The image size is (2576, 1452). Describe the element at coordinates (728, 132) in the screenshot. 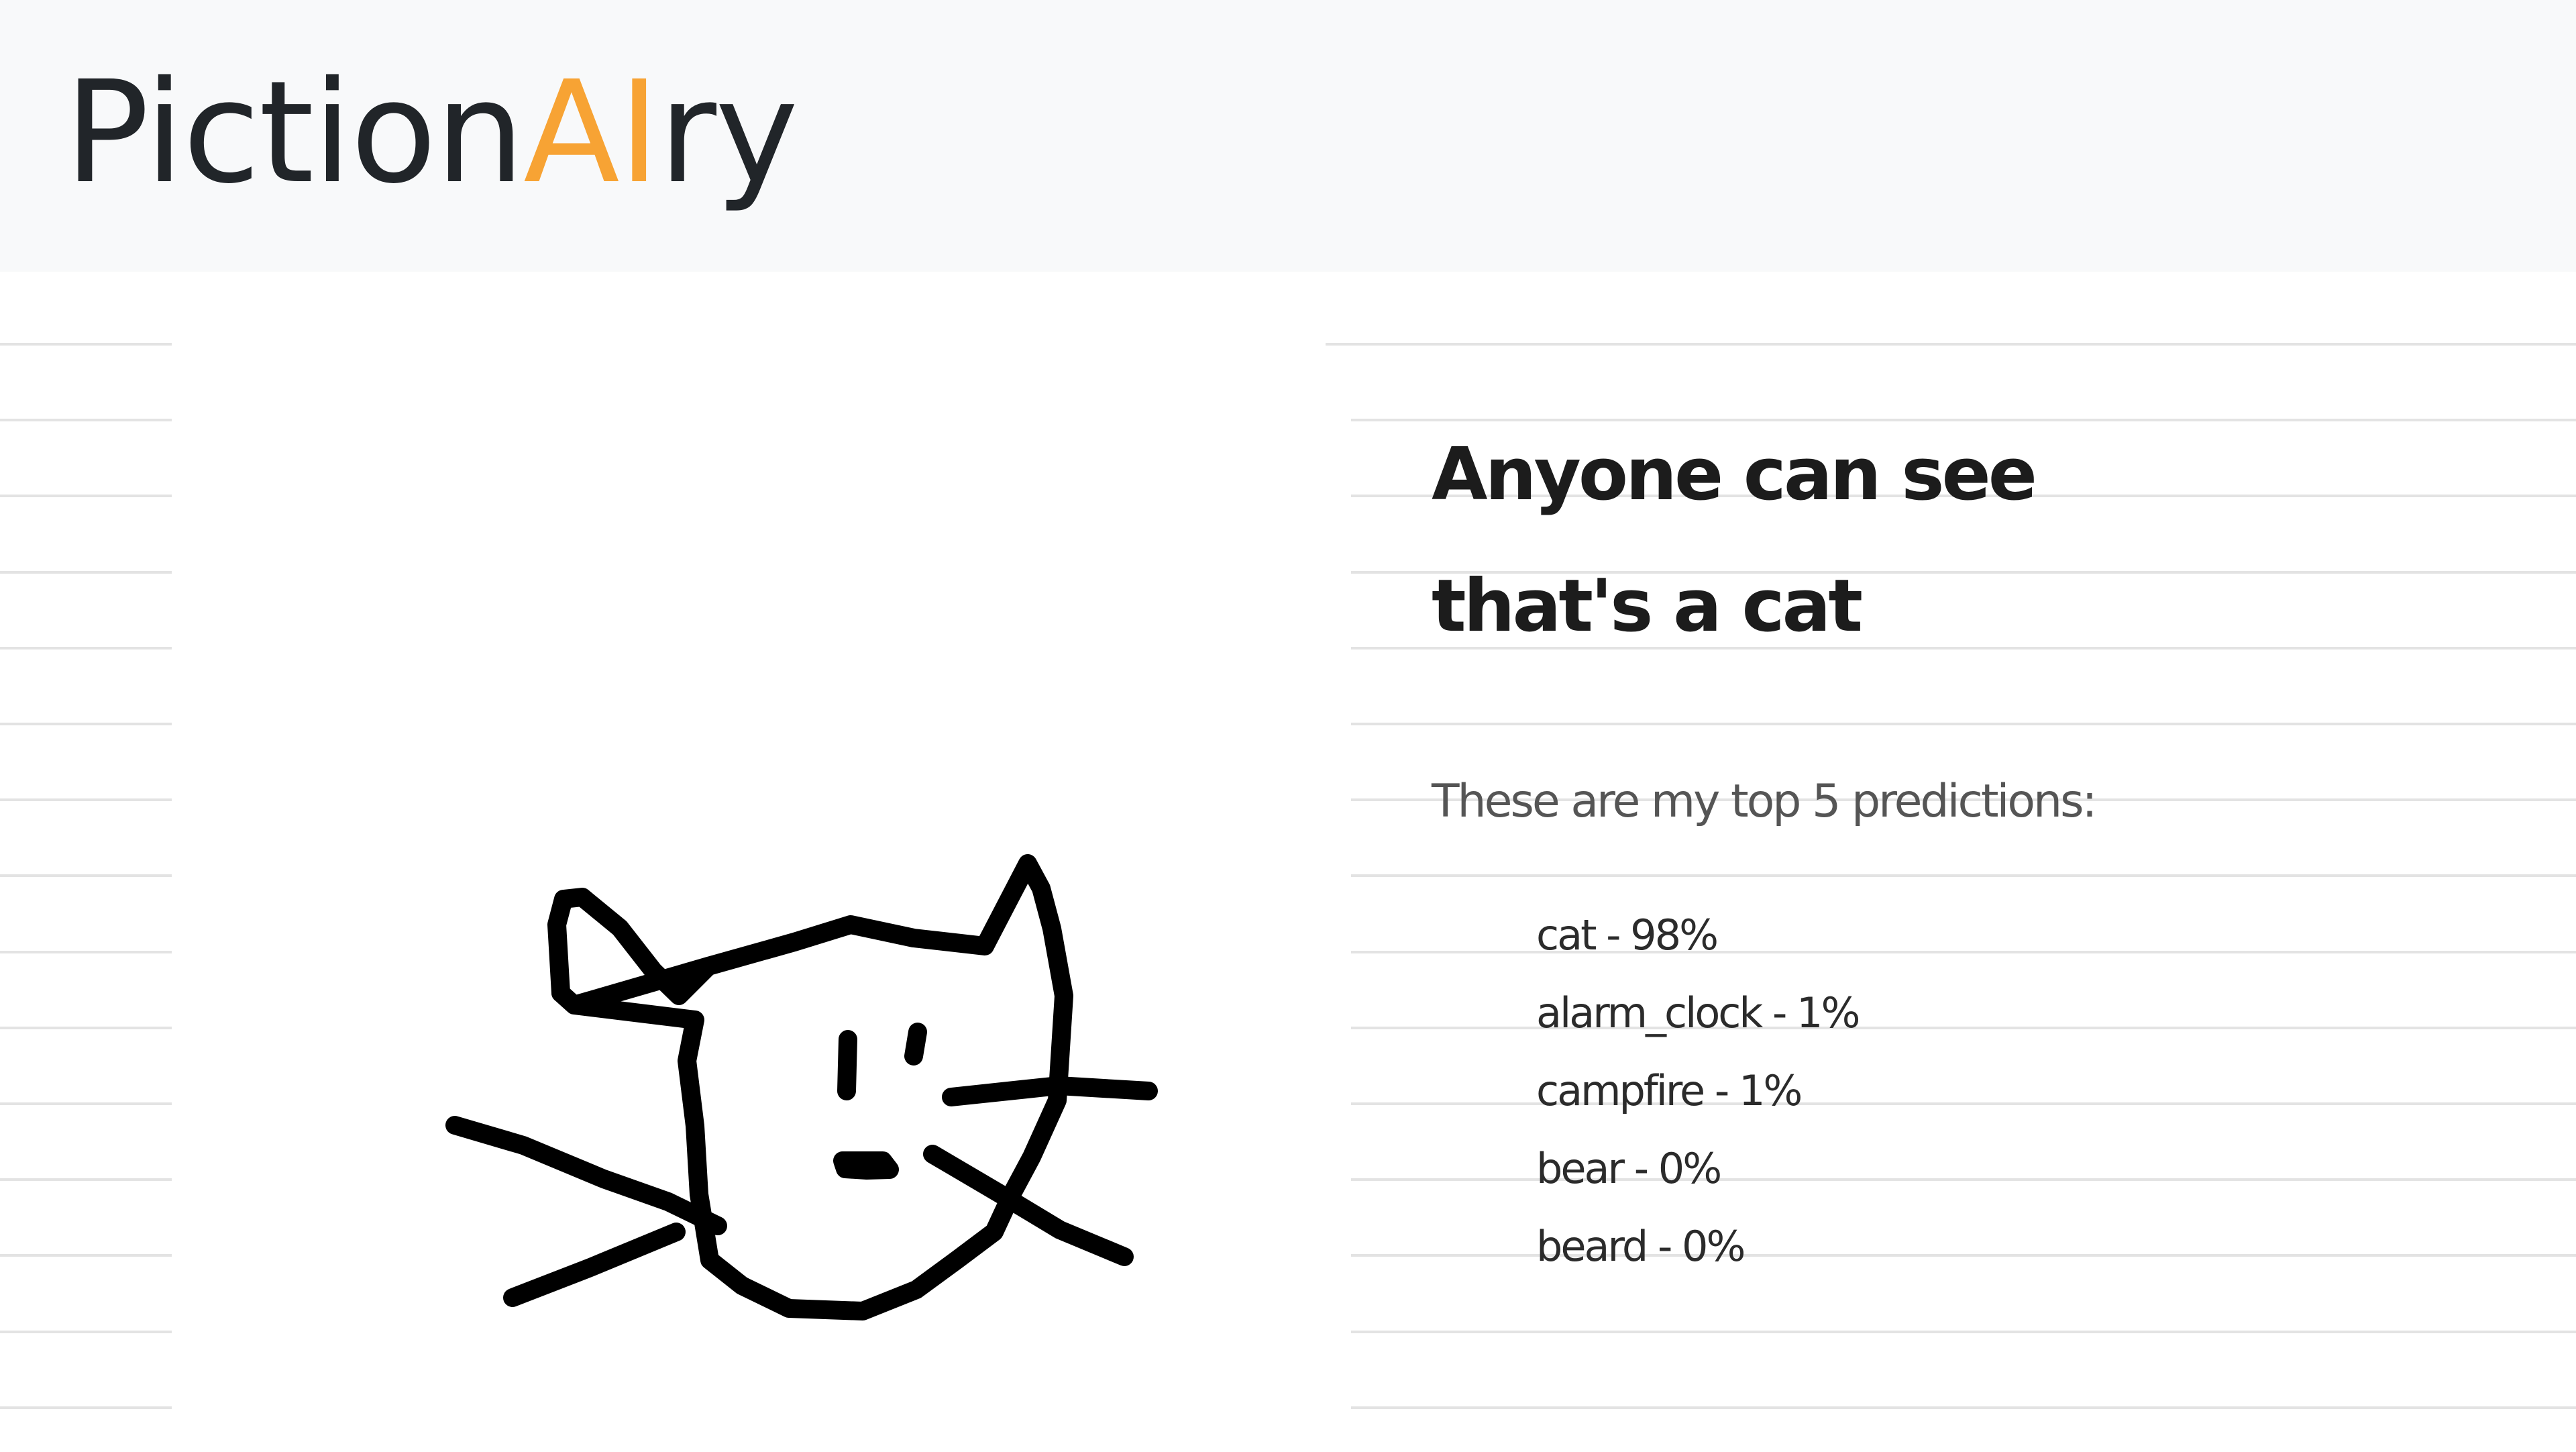

I see `logo-suffix: ry` at that location.